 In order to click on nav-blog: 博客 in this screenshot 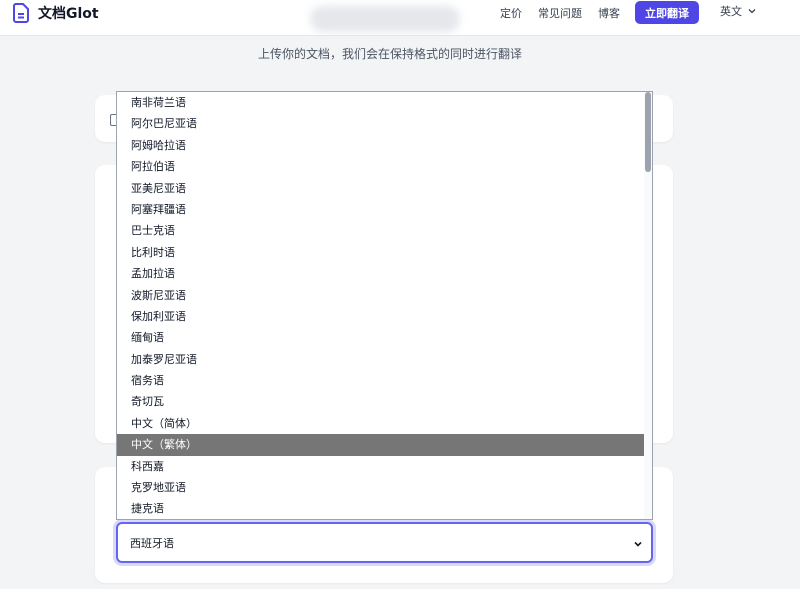, I will do `click(609, 13)`.